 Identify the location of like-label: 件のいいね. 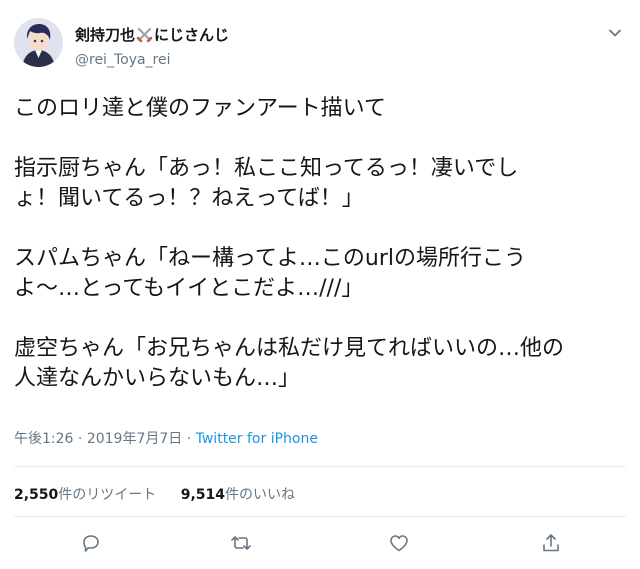
(260, 495).